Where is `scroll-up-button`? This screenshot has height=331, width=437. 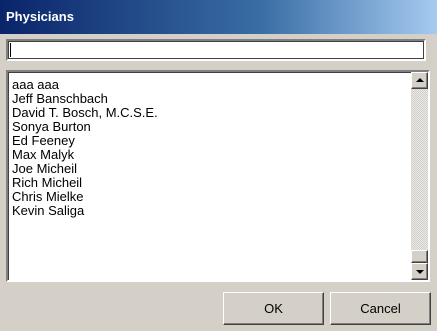 scroll-up-button is located at coordinates (419, 80).